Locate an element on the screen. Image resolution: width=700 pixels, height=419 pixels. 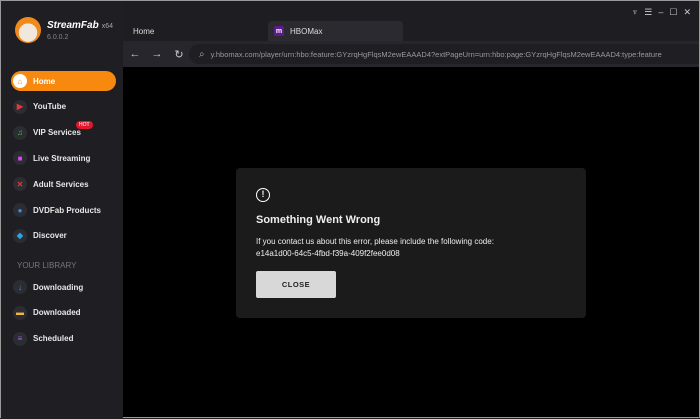
menu-icon: ☰ is located at coordinates (648, 12).